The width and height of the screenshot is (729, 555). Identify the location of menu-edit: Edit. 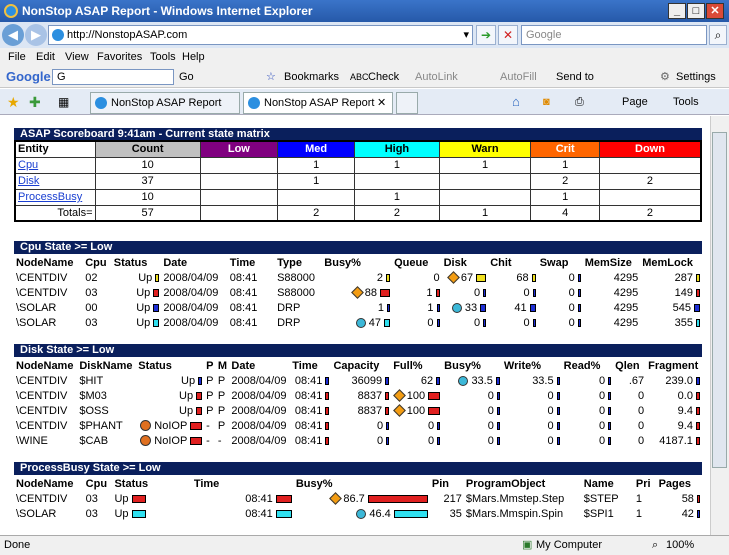
(45, 57).